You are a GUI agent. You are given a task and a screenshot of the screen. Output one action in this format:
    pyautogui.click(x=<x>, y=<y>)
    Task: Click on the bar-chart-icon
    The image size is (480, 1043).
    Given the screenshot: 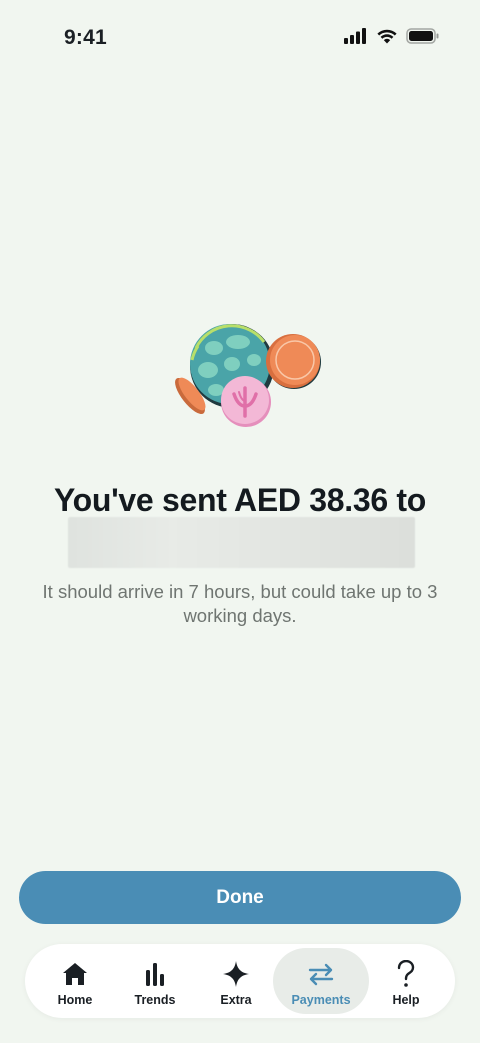 What is the action you would take?
    pyautogui.click(x=155, y=974)
    